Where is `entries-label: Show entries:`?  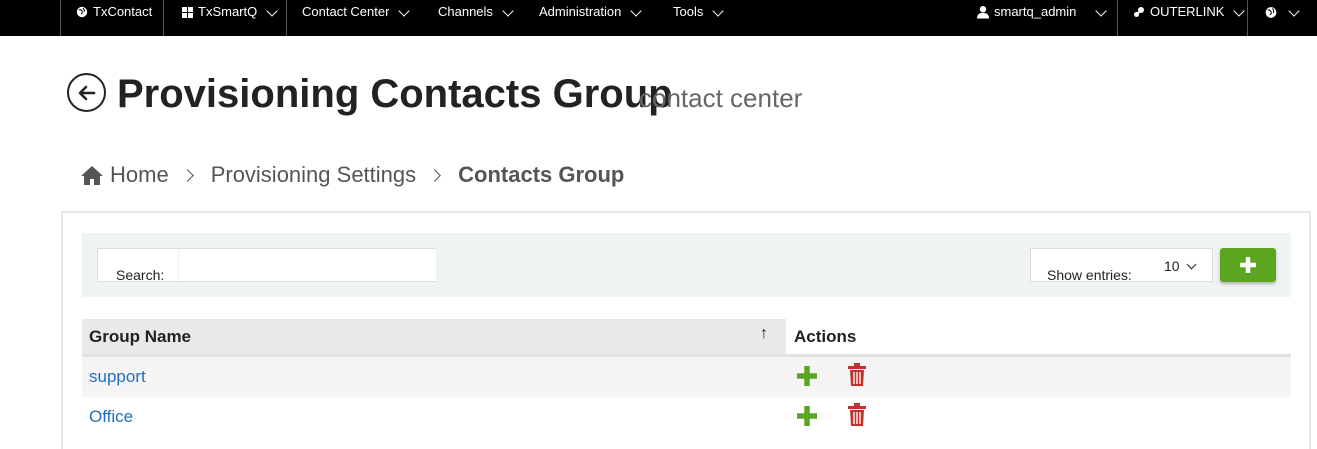
entries-label: Show entries: is located at coordinates (1089, 275).